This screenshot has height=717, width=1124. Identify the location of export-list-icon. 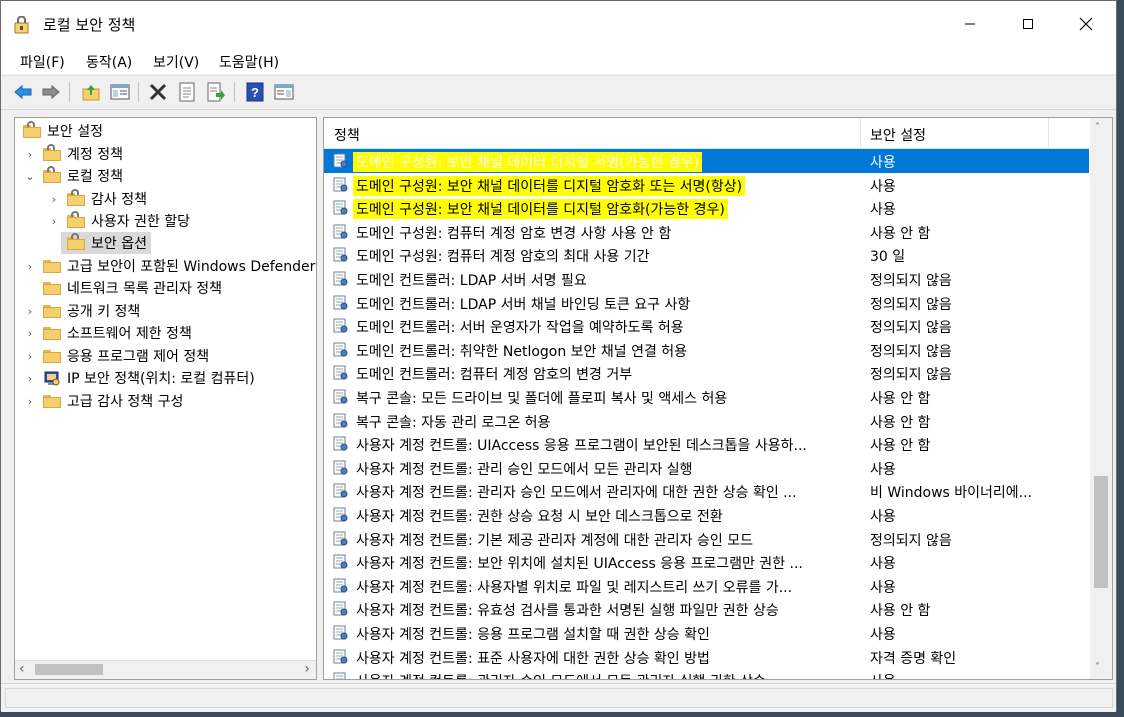
(216, 92).